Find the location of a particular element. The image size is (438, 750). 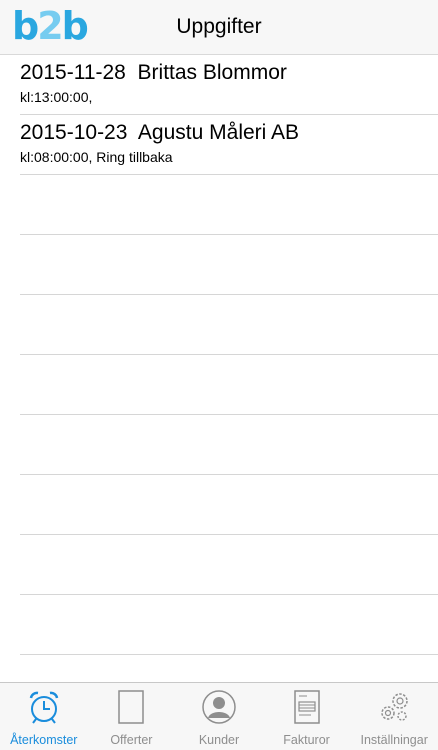

tab-aterkomster: Återkomster is located at coordinates (44, 716).